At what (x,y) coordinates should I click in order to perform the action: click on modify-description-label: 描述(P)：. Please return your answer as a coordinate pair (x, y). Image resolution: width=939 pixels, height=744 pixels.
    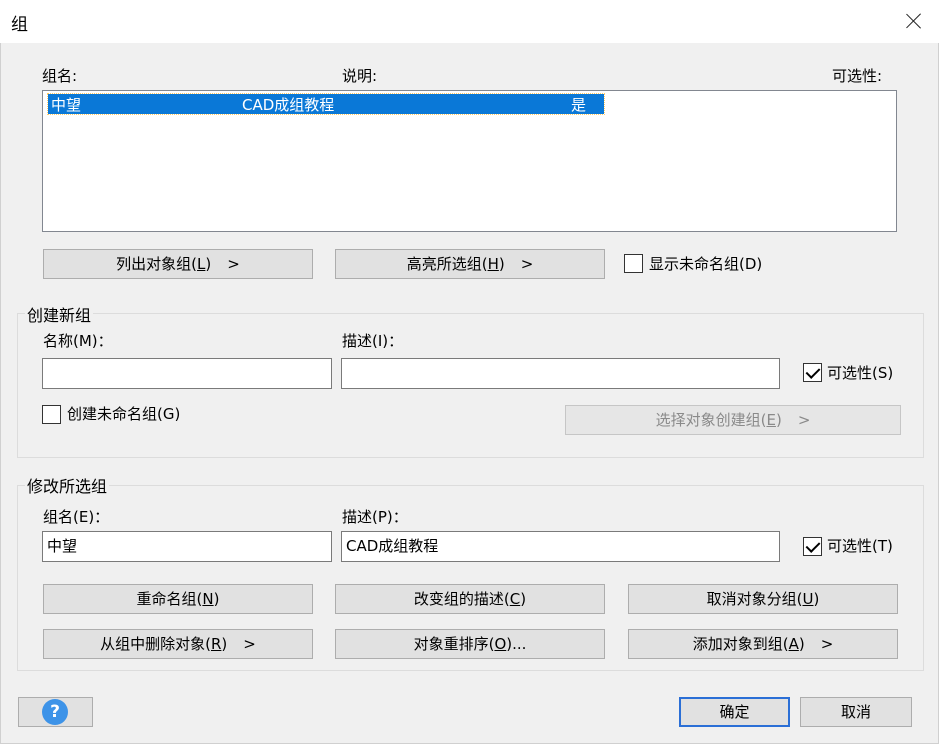
    Looking at the image, I should click on (375, 517).